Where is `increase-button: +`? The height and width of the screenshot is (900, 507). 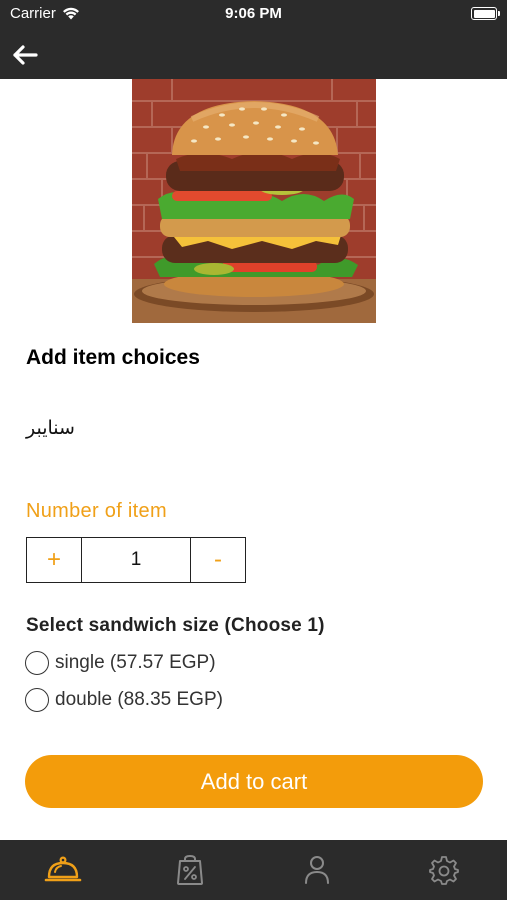 increase-button: + is located at coordinates (54, 560).